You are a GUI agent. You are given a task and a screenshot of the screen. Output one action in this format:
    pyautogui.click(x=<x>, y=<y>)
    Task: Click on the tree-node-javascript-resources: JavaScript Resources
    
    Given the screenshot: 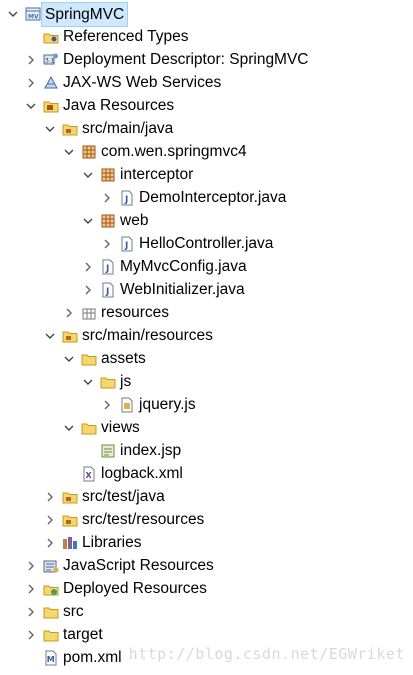 What is the action you would take?
    pyautogui.click(x=206, y=565)
    